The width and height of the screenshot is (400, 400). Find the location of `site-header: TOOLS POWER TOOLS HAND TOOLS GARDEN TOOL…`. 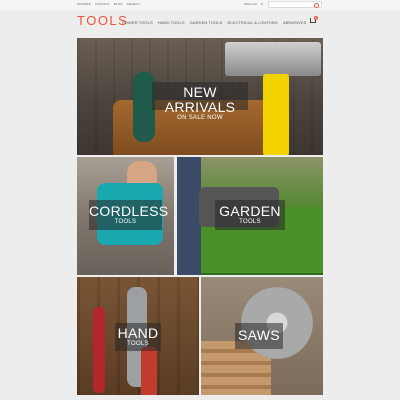

site-header: TOOLS POWER TOOLS HAND TOOLS GARDEN TOOL… is located at coordinates (200, 23).